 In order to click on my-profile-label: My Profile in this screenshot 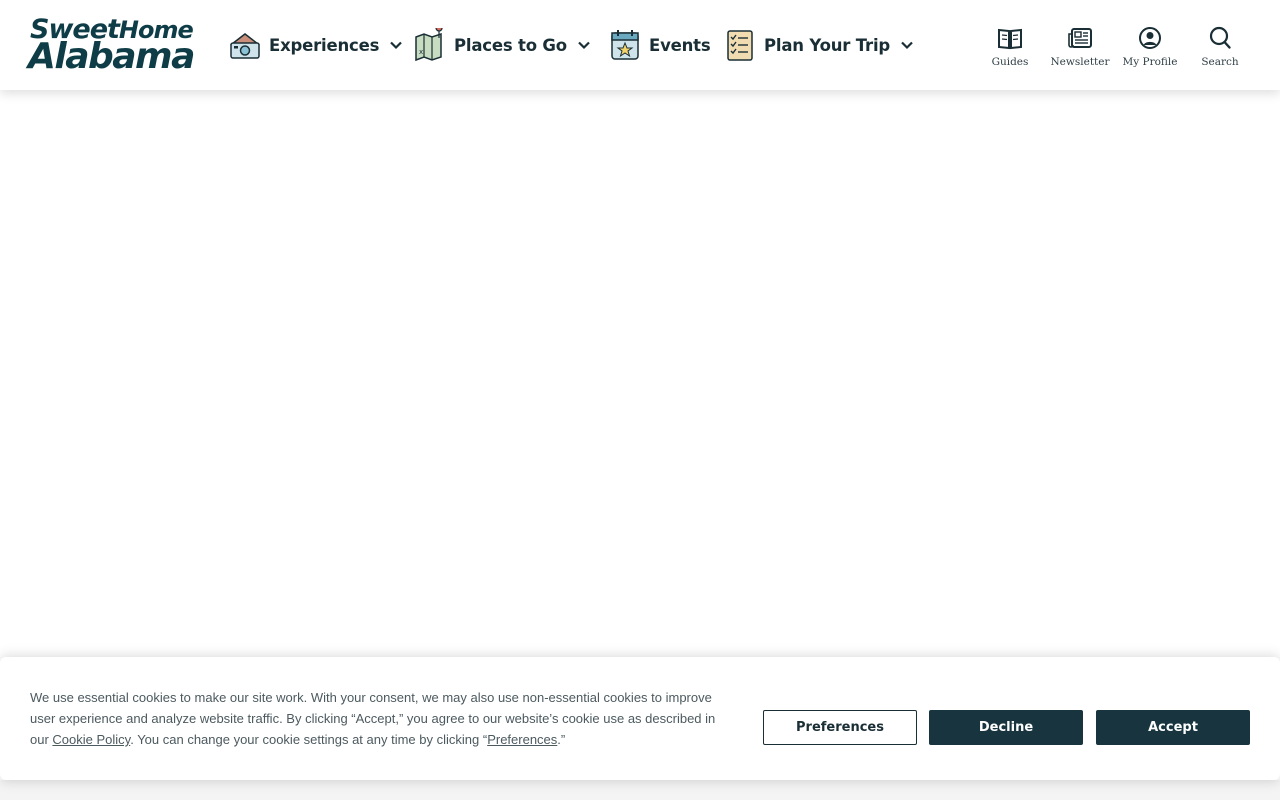, I will do `click(1150, 62)`.